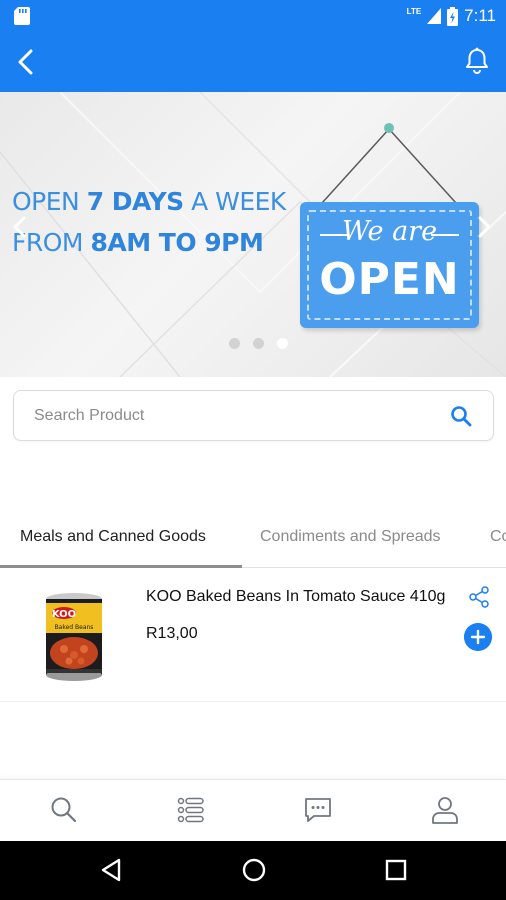 The image size is (506, 900). I want to click on battery-icon, so click(453, 16).